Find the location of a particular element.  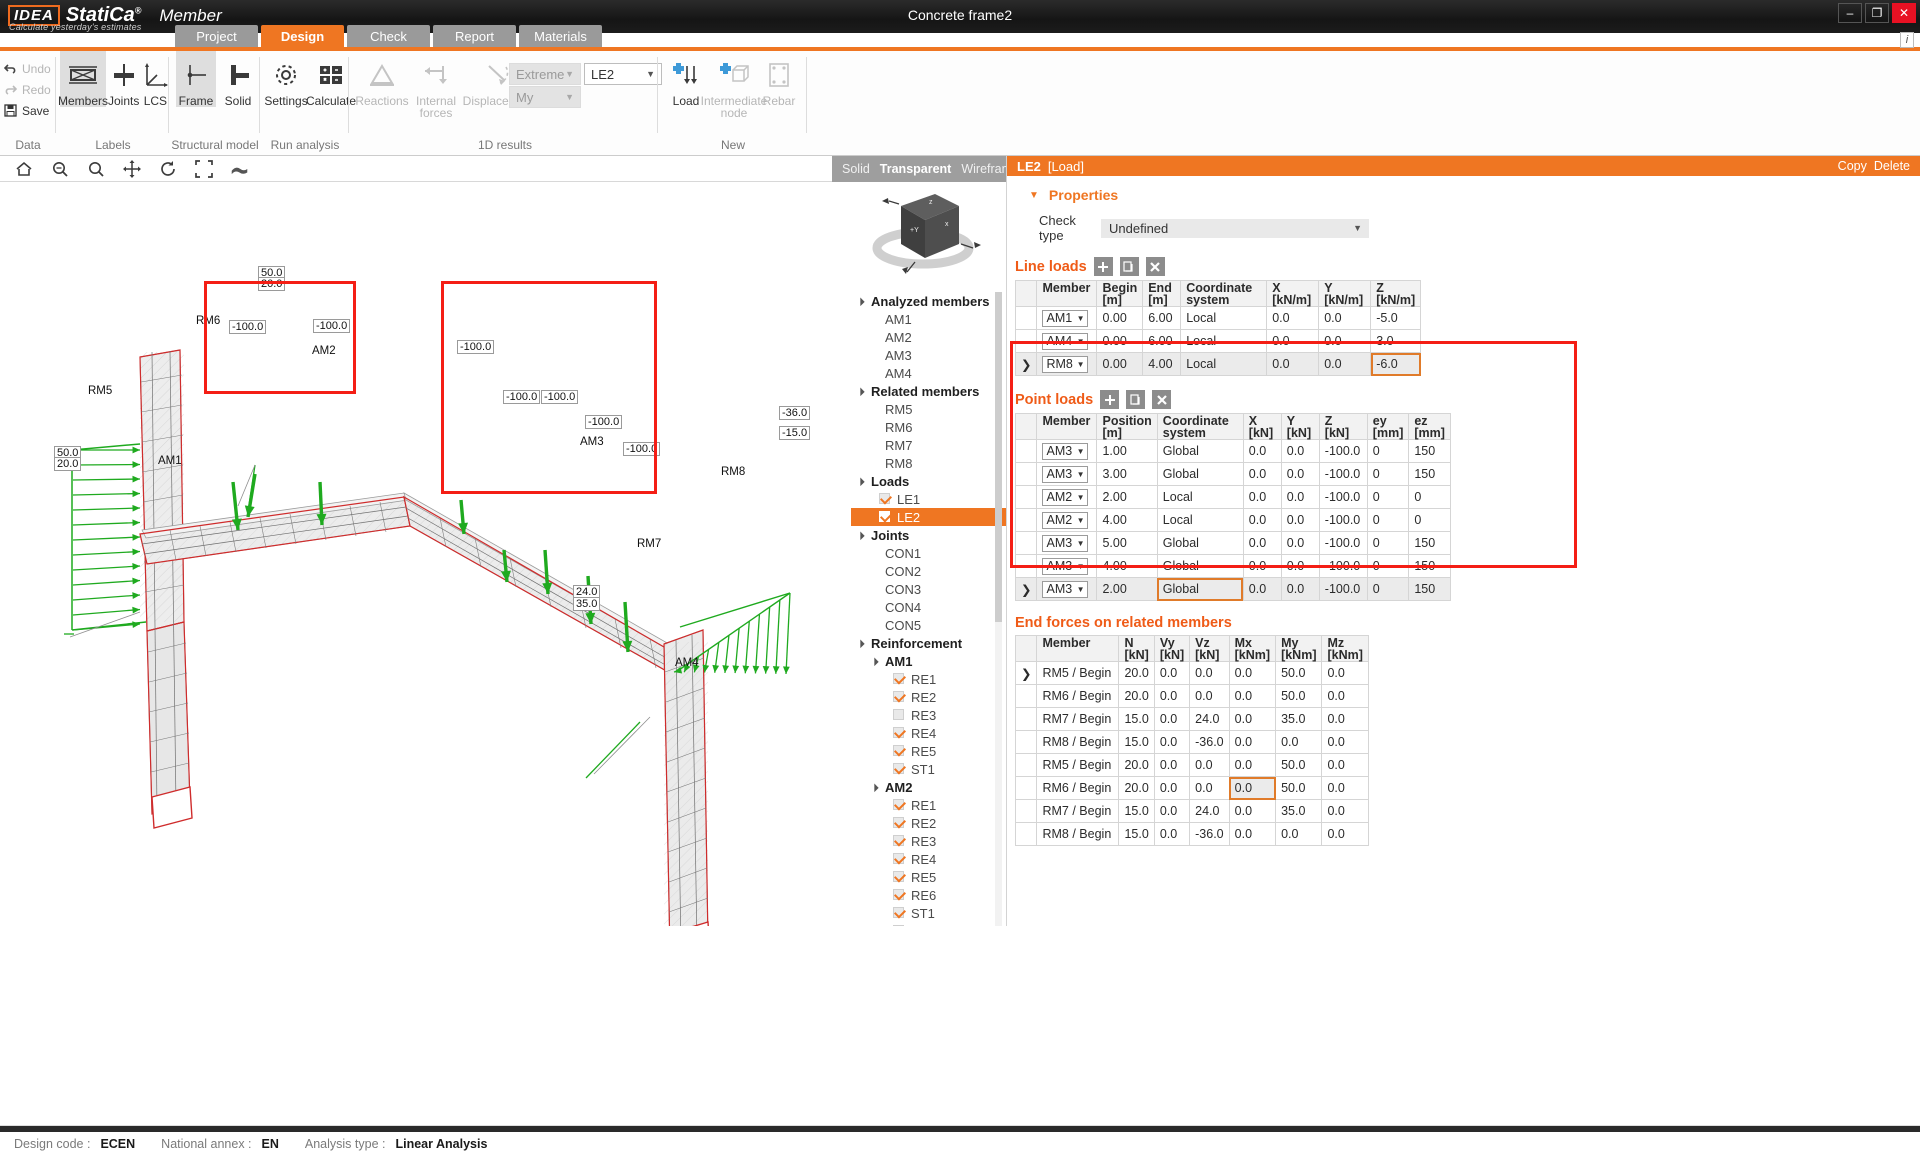

search-icon is located at coordinates (95, 168).